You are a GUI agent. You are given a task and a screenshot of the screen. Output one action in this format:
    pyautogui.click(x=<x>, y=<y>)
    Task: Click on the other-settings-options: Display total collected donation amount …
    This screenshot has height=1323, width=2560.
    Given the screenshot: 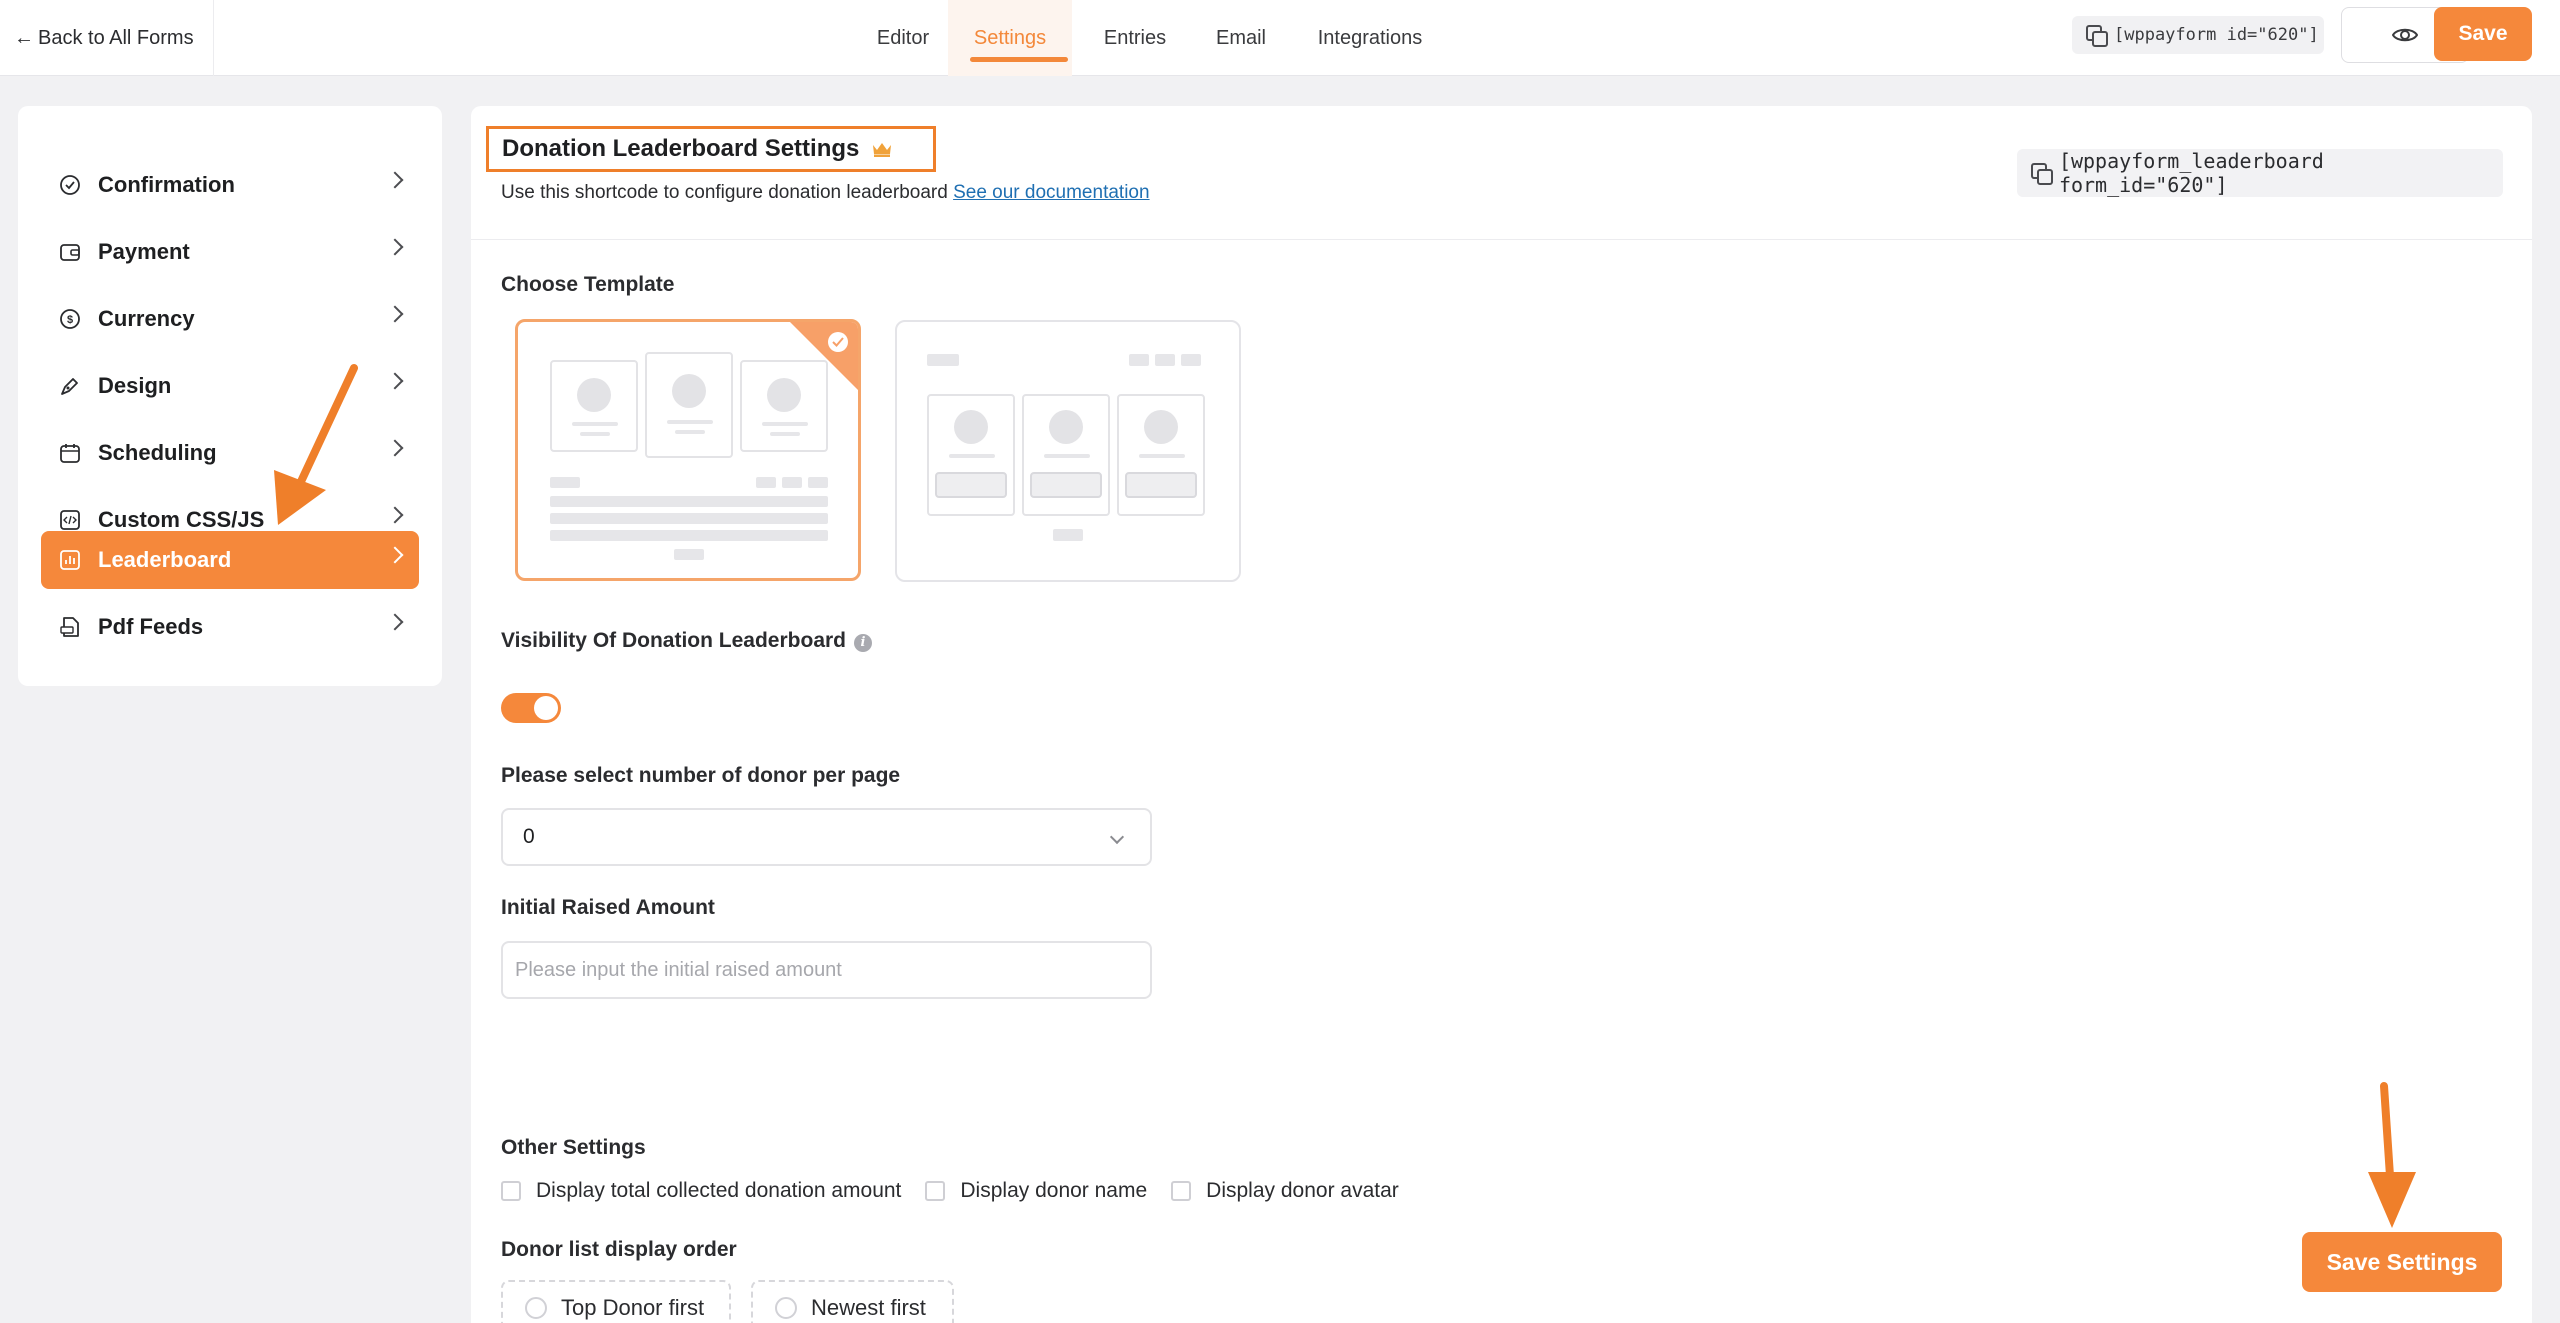 What is the action you would take?
    pyautogui.click(x=962, y=1191)
    